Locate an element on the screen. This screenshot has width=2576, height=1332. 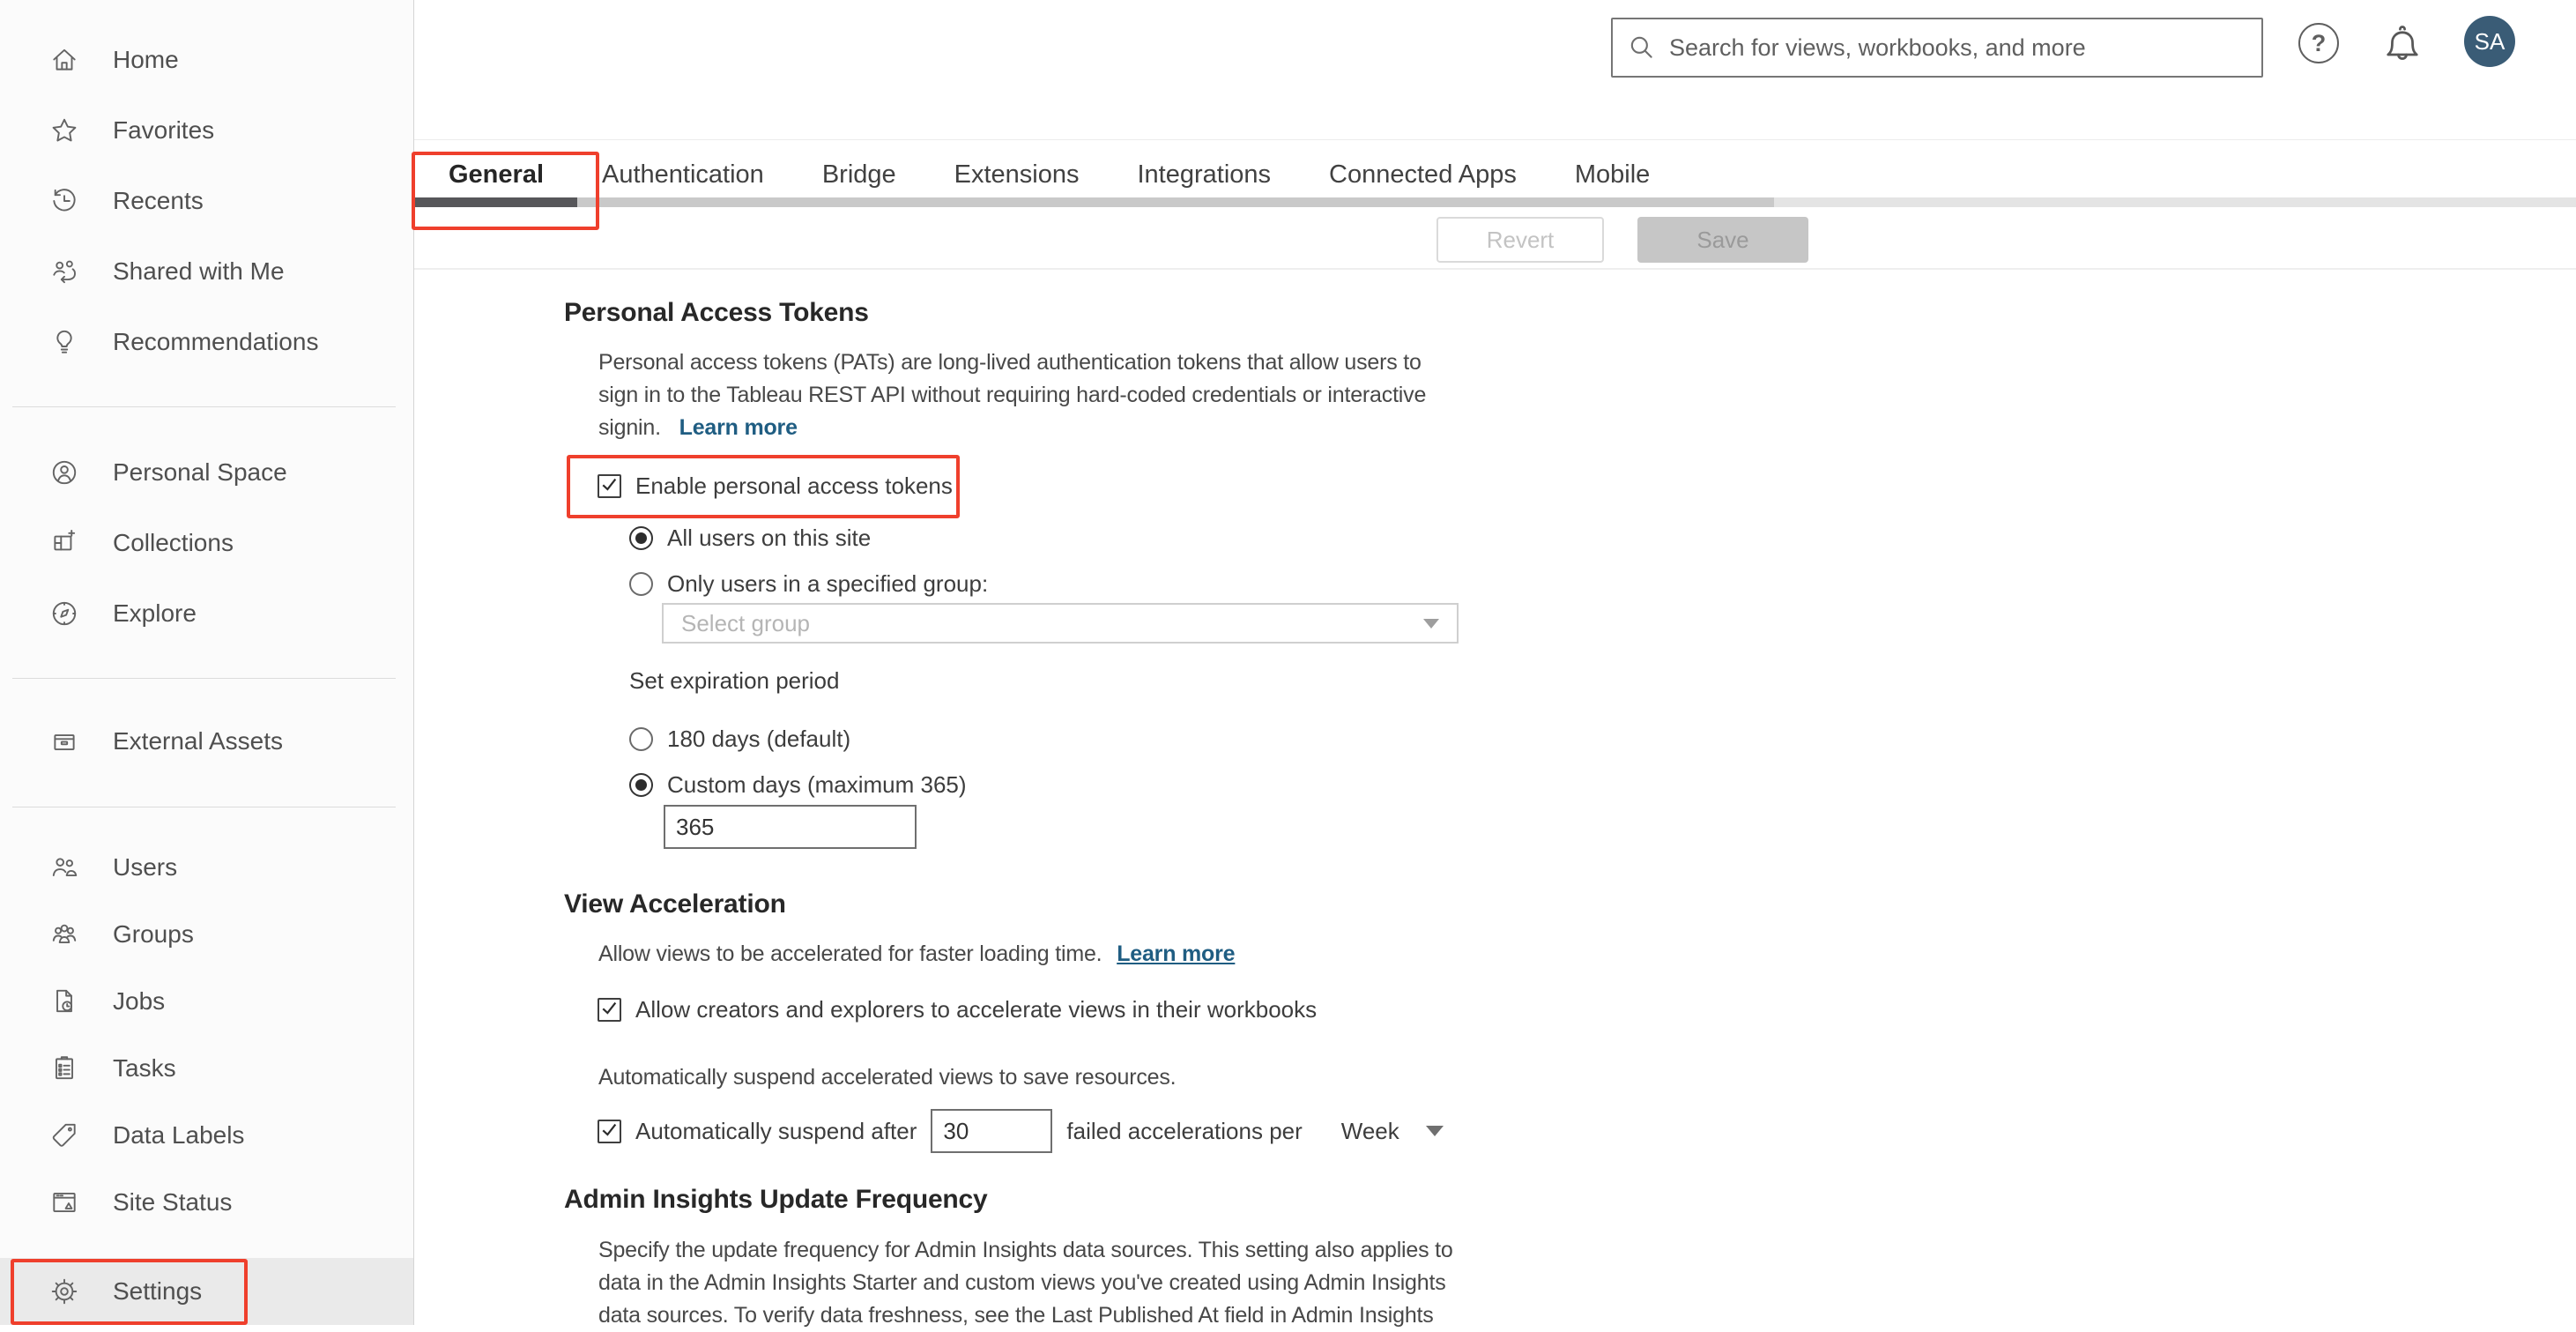
va-section-title: View Acceleration is located at coordinates (675, 904).